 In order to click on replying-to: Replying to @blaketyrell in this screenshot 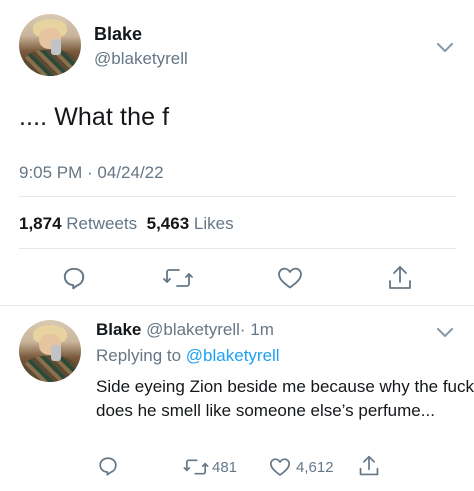, I will do `click(188, 356)`.